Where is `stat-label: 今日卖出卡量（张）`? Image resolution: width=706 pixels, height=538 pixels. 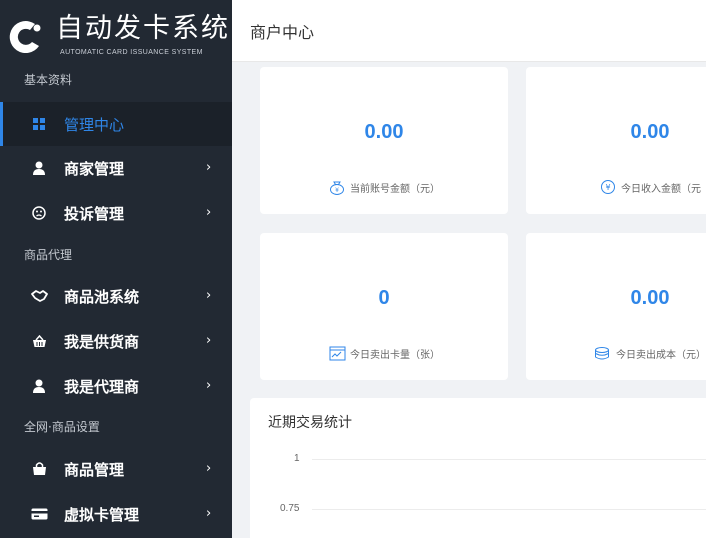 stat-label: 今日卖出卡量（张） is located at coordinates (384, 353).